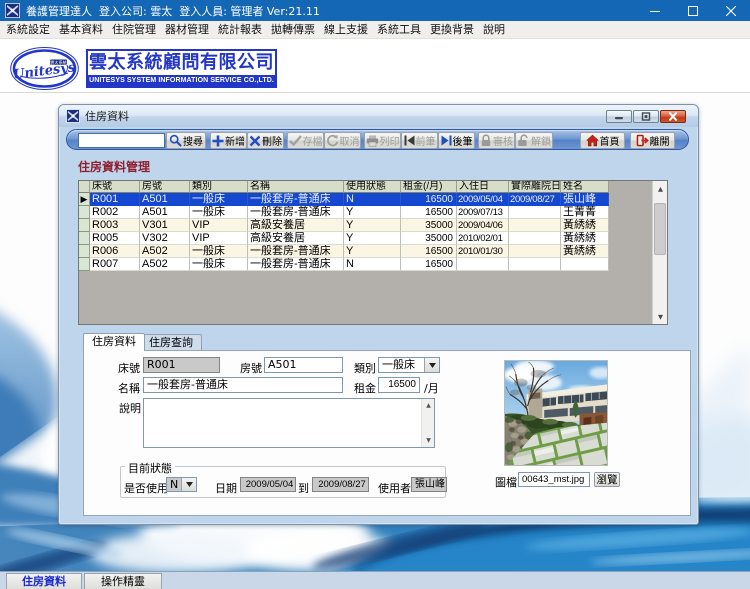 The image size is (750, 589). Describe the element at coordinates (121, 140) in the screenshot. I see `search-input` at that location.